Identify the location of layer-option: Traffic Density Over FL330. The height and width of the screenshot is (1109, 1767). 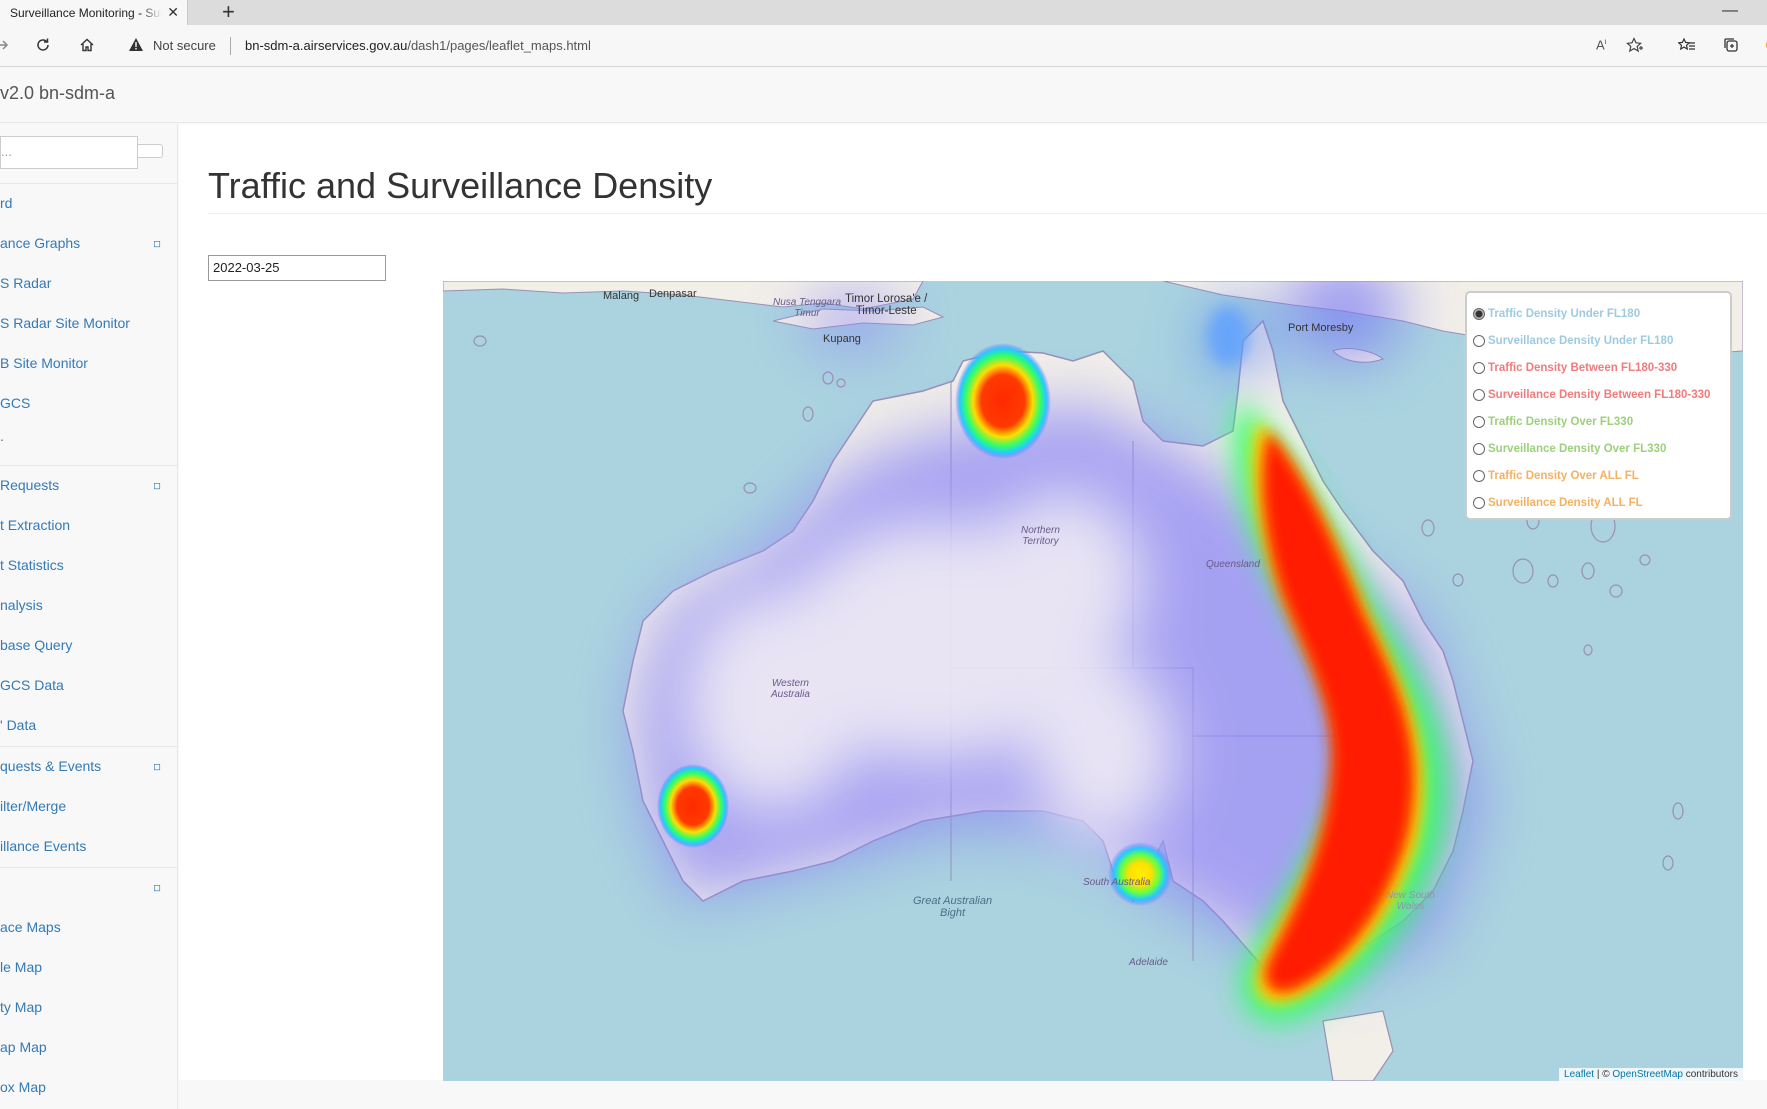
(1598, 421).